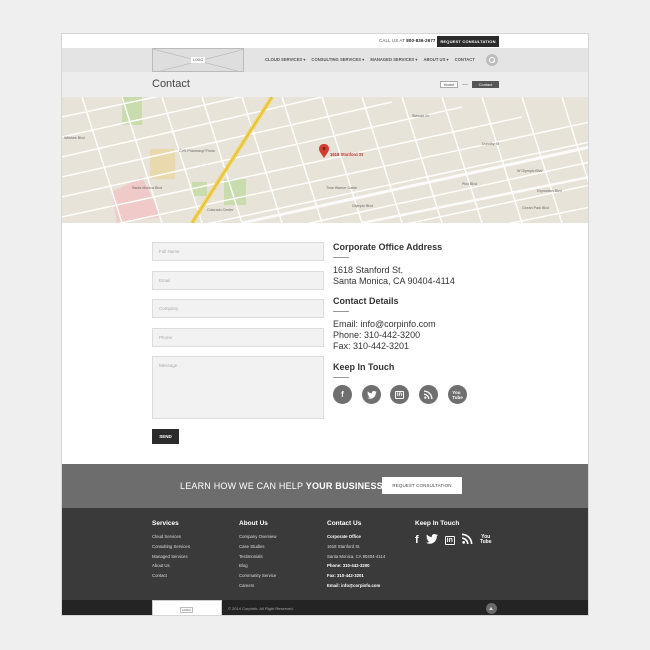 The width and height of the screenshot is (650, 650). I want to click on footer-social-icons: f in You Tube, so click(453, 540).